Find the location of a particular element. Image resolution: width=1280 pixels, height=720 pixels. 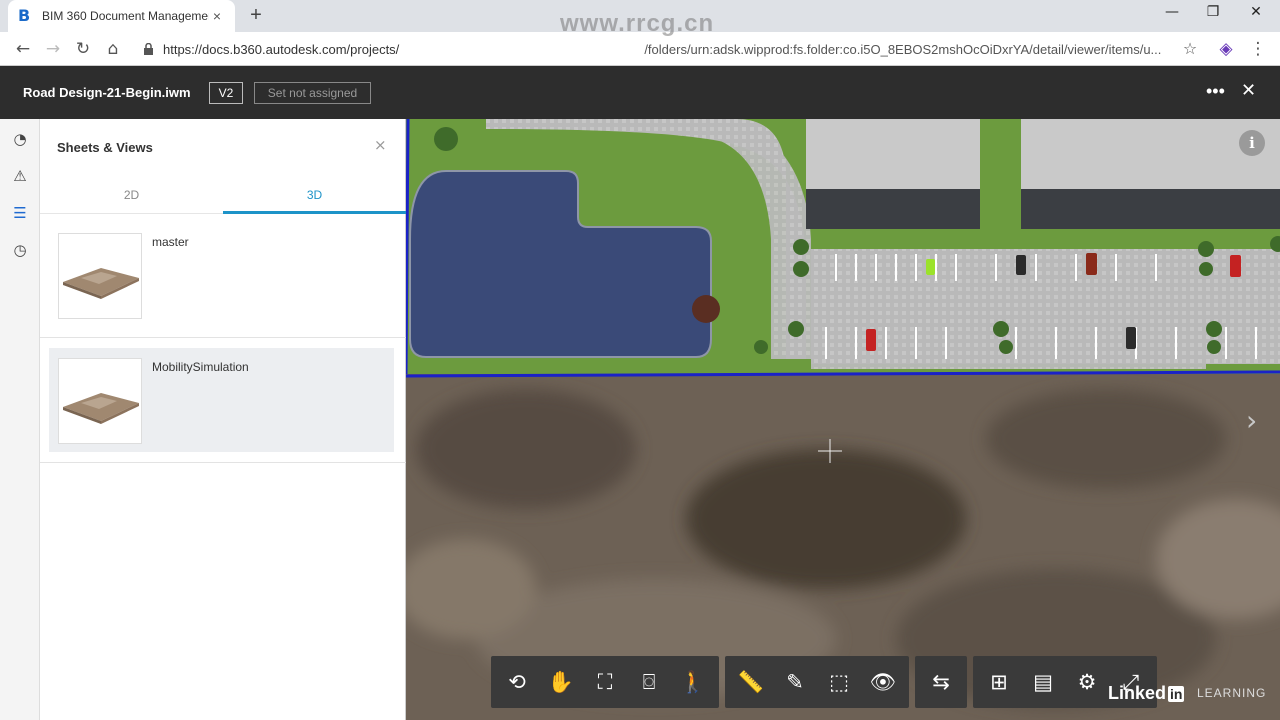

browser-tab: B BIM 360 Document Management × is located at coordinates (121, 16).